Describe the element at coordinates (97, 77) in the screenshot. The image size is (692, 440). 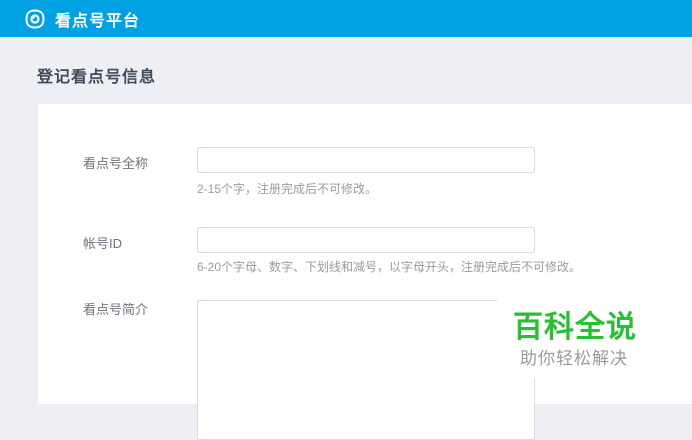
I see `page-title: 登记看点号信息` at that location.